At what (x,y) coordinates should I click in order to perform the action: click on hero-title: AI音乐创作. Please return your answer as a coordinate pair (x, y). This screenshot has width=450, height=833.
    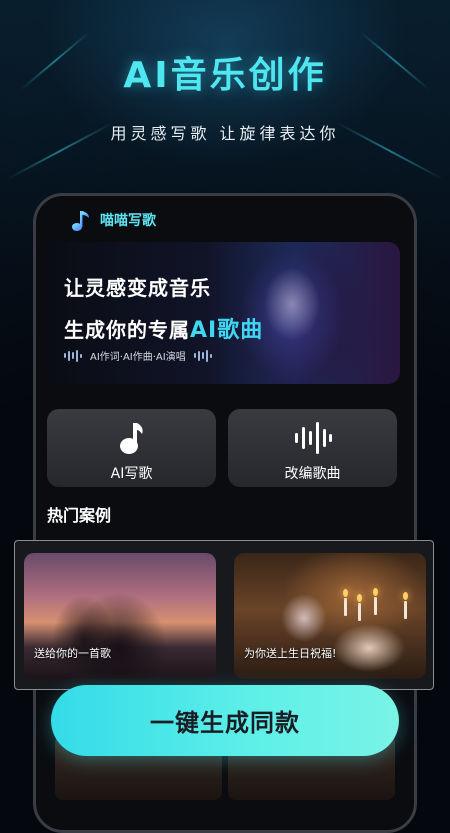
    Looking at the image, I should click on (225, 75).